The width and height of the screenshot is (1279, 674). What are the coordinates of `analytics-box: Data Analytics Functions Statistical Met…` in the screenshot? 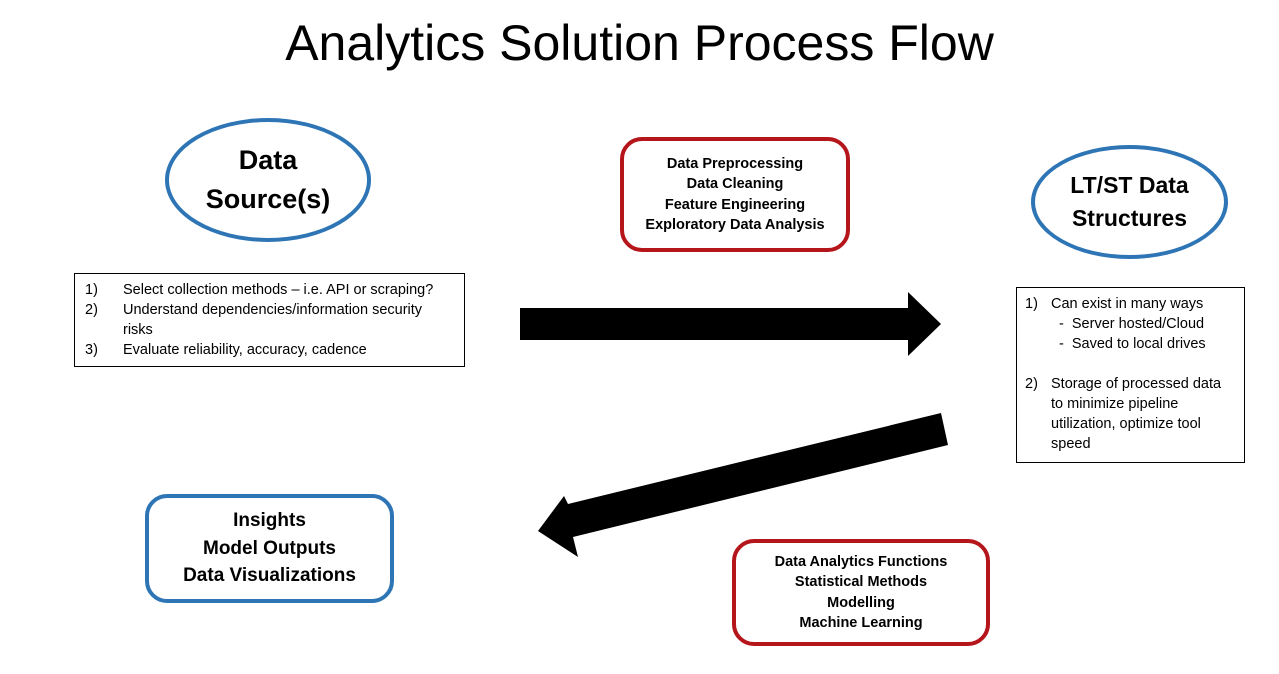 It's located at (861, 592).